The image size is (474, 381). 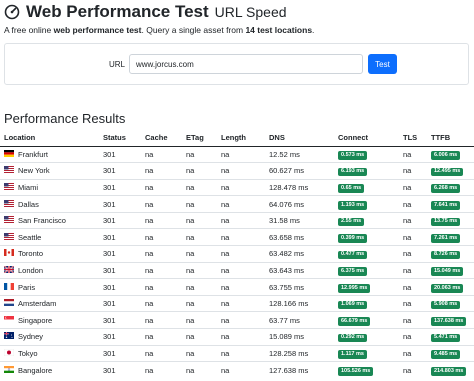 I want to click on url-form: URL Test, so click(x=236, y=64).